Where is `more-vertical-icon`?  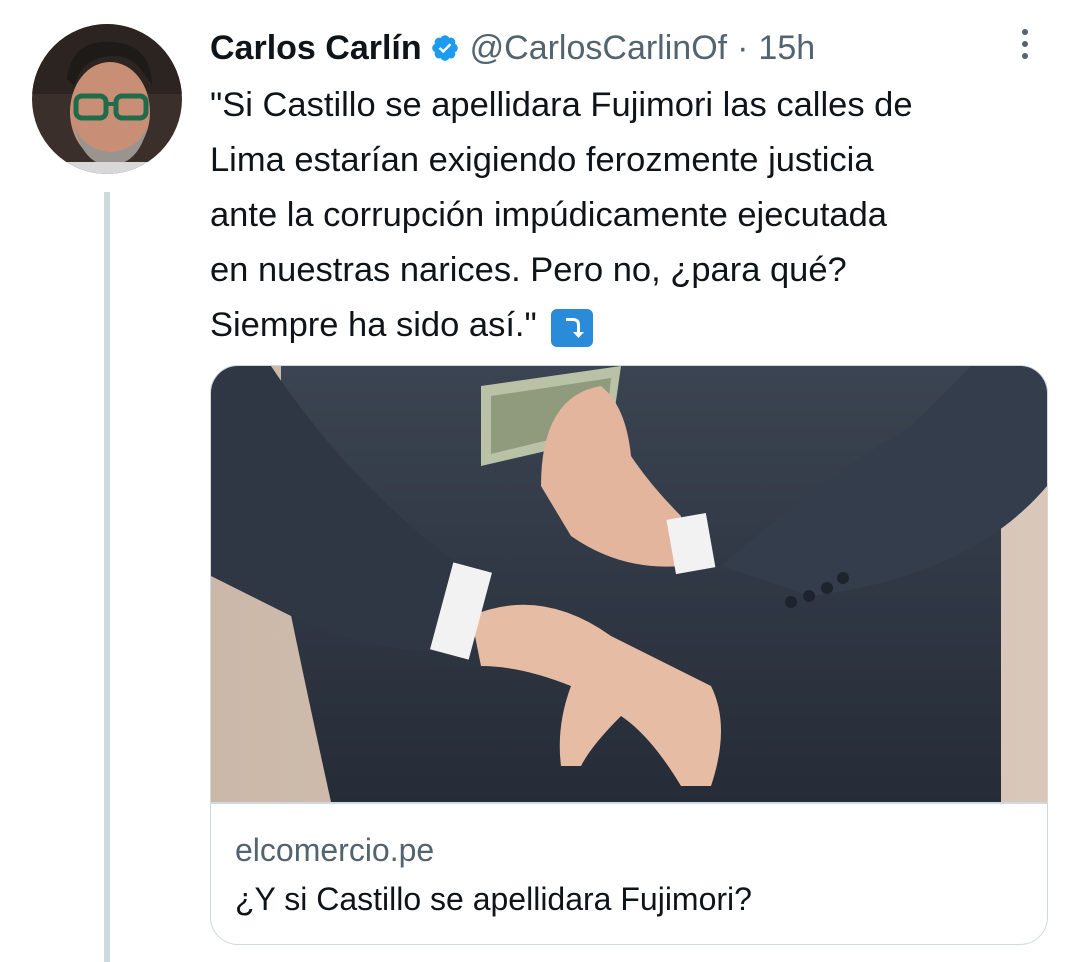
more-vertical-icon is located at coordinates (1025, 44).